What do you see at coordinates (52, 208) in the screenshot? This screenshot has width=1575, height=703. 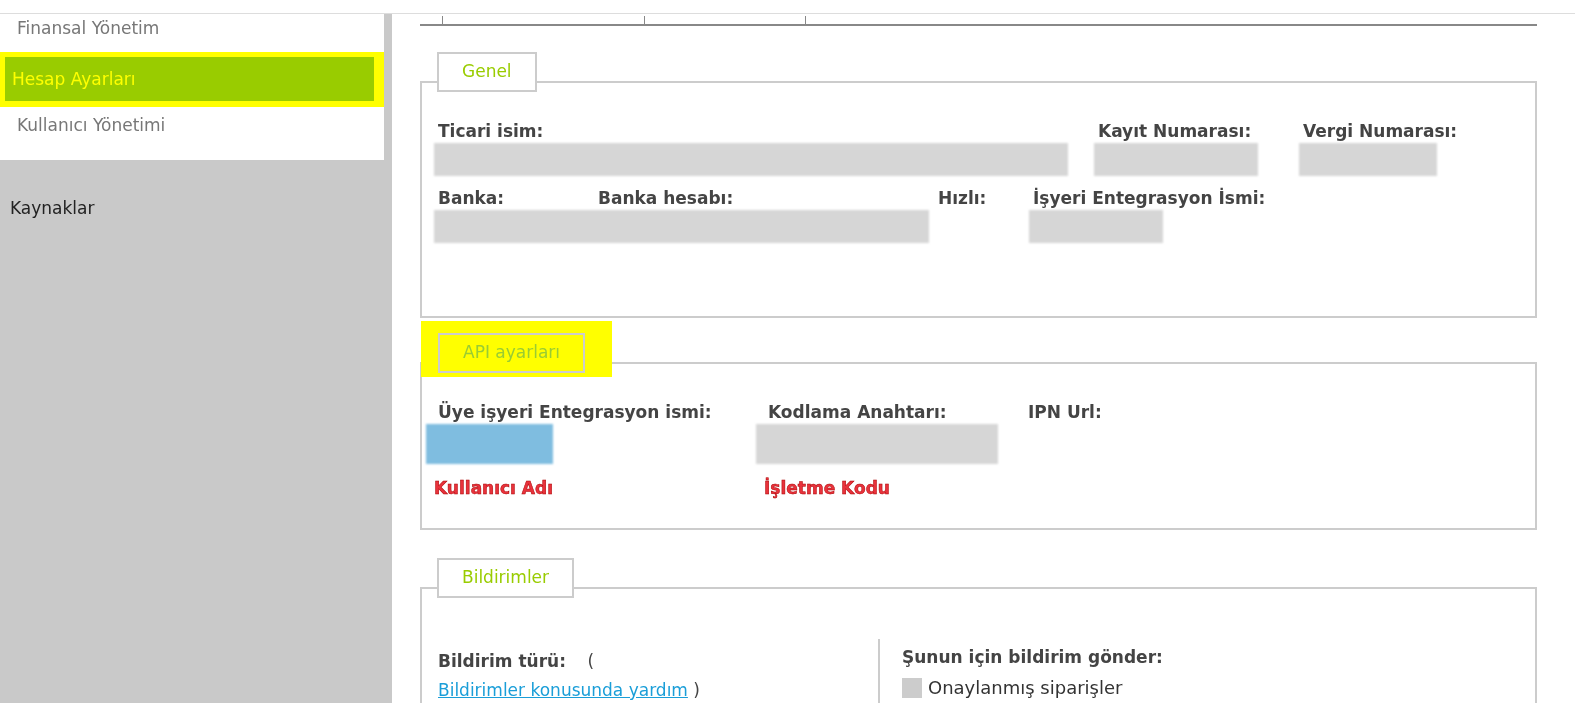 I see `sidebar-section-title: Kaynaklar` at bounding box center [52, 208].